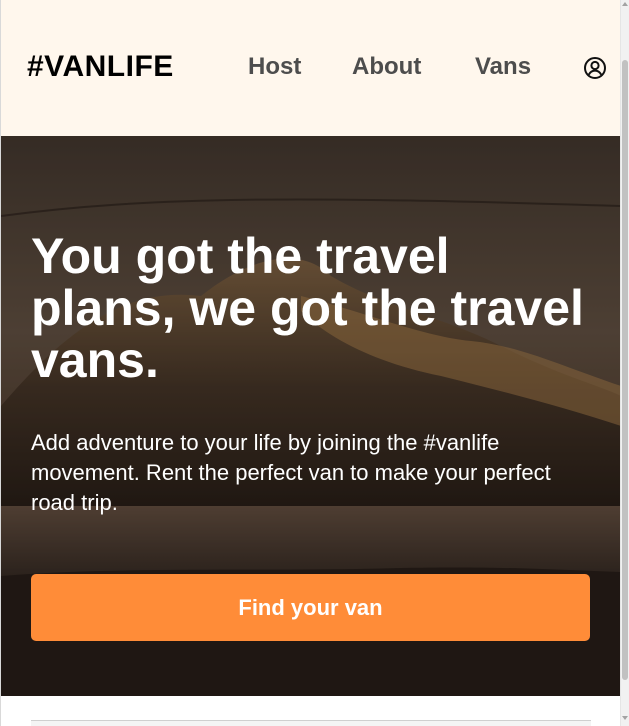 This screenshot has width=629, height=726. Describe the element at coordinates (310, 711) in the screenshot. I see `below-fold-strip` at that location.